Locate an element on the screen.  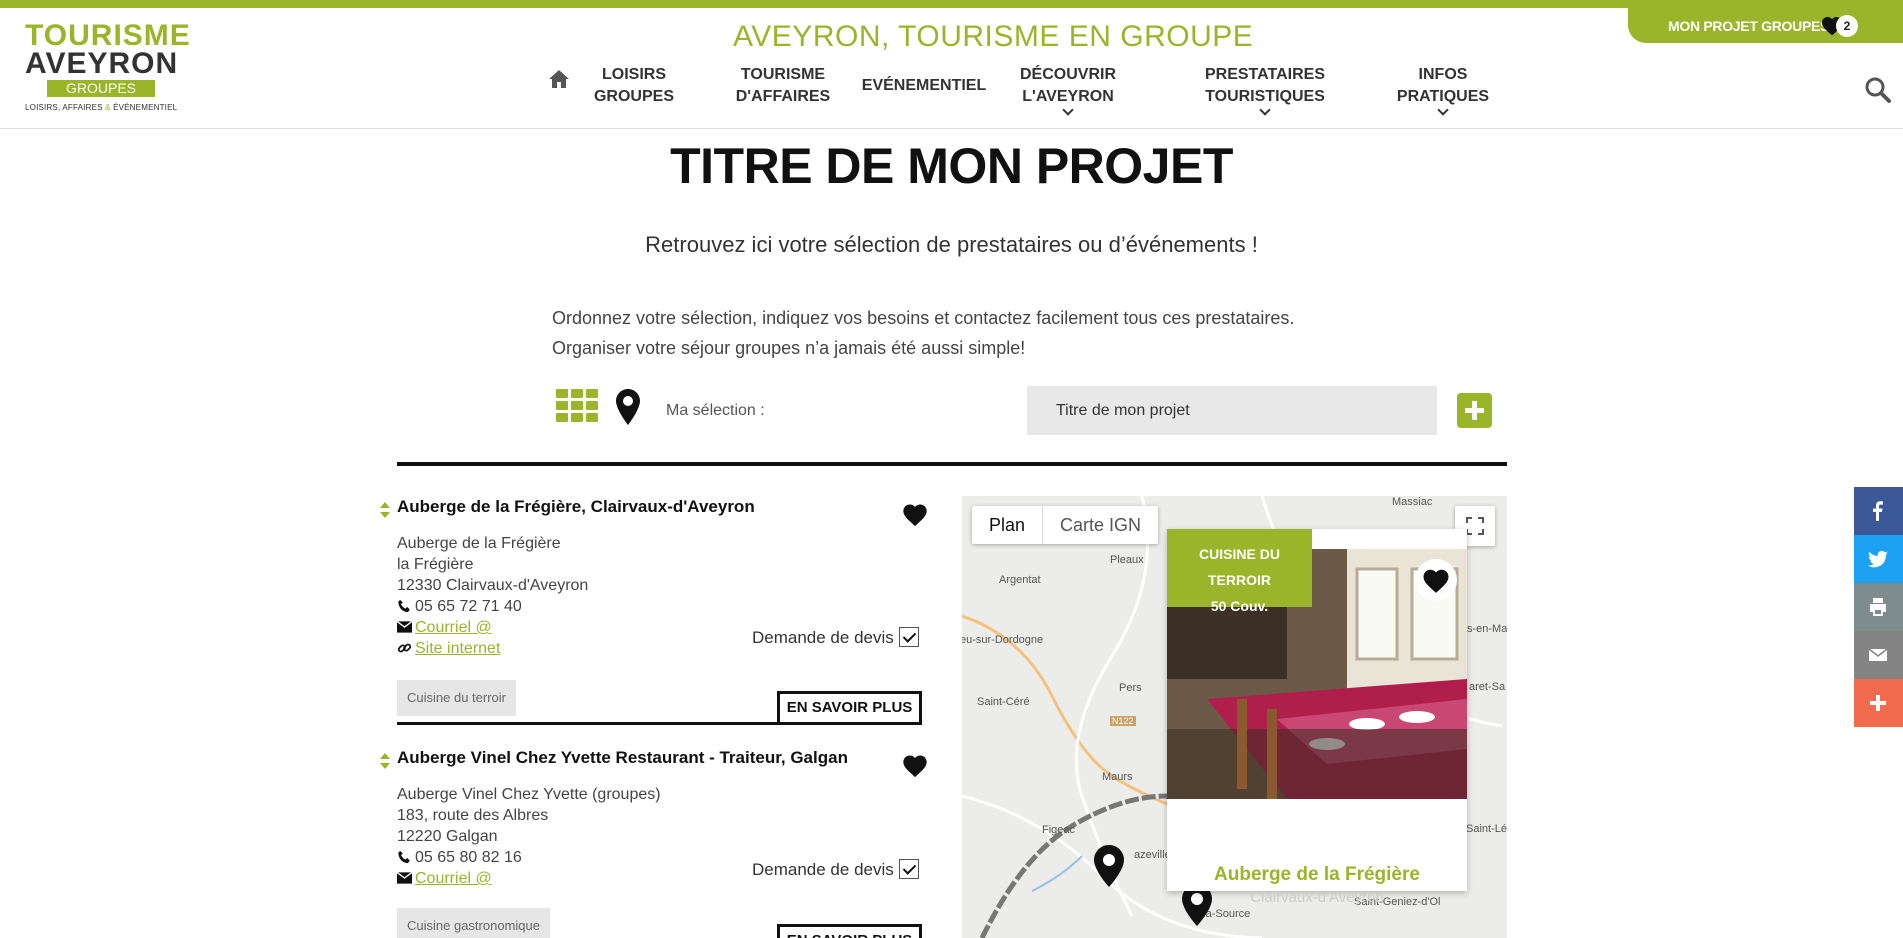
map-place-label: Pers is located at coordinates (1130, 688).